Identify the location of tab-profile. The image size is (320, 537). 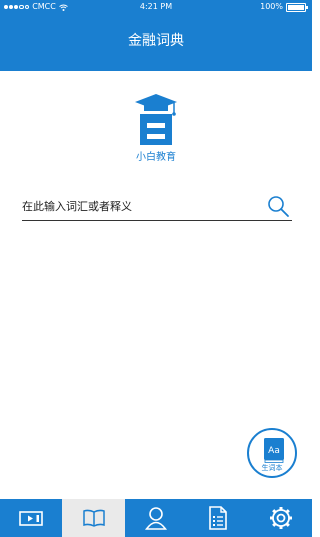
(156, 518).